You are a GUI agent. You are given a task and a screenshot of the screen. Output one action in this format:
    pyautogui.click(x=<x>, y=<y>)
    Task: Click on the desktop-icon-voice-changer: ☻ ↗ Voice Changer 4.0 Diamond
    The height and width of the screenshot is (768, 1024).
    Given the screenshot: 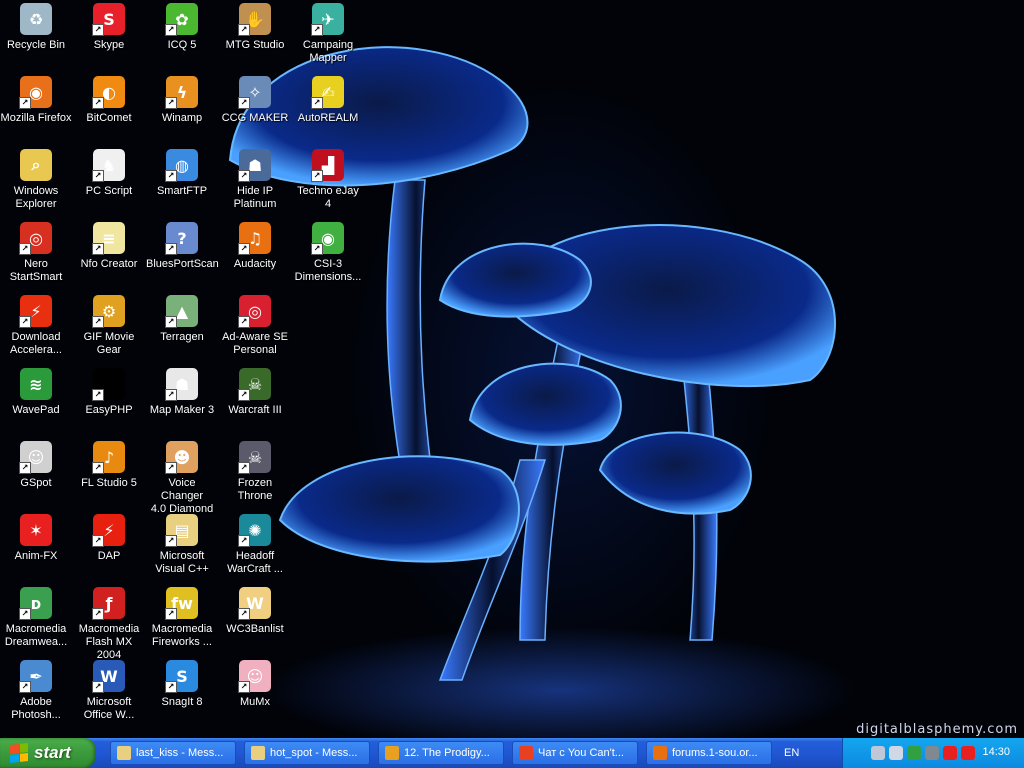 What is the action you would take?
    pyautogui.click(x=182, y=477)
    